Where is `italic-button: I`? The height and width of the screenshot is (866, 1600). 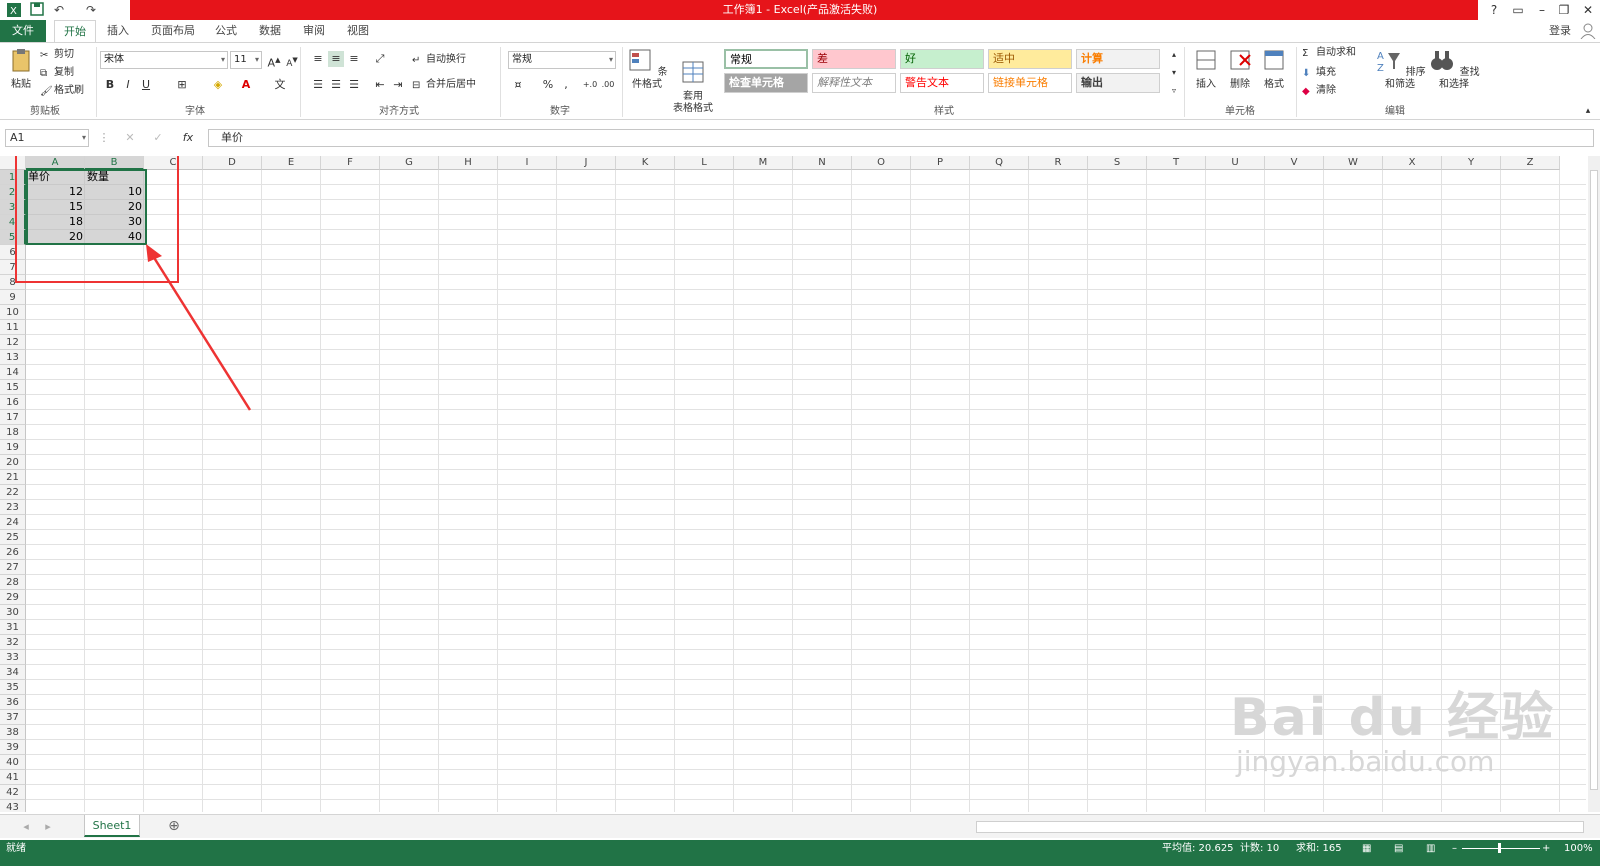 italic-button: I is located at coordinates (128, 85).